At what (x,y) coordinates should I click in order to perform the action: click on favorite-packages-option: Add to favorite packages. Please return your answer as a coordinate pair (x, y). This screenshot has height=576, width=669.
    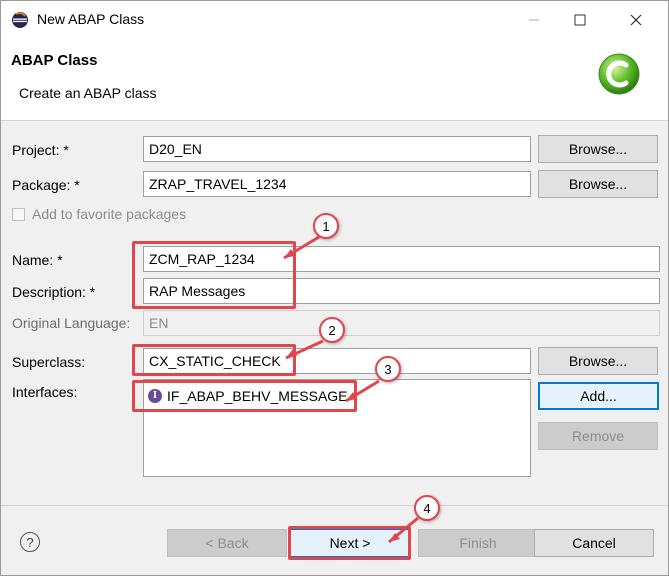
    Looking at the image, I should click on (99, 214).